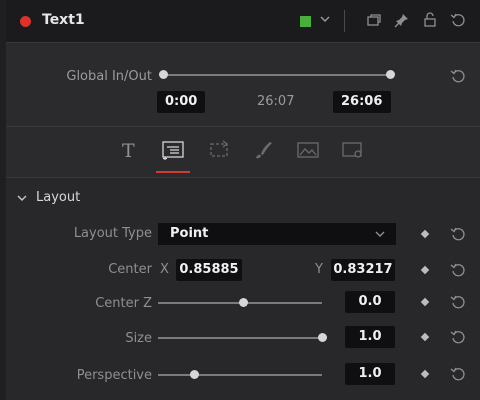 This screenshot has height=400, width=480. I want to click on center-z-label: Center Z, so click(123, 303).